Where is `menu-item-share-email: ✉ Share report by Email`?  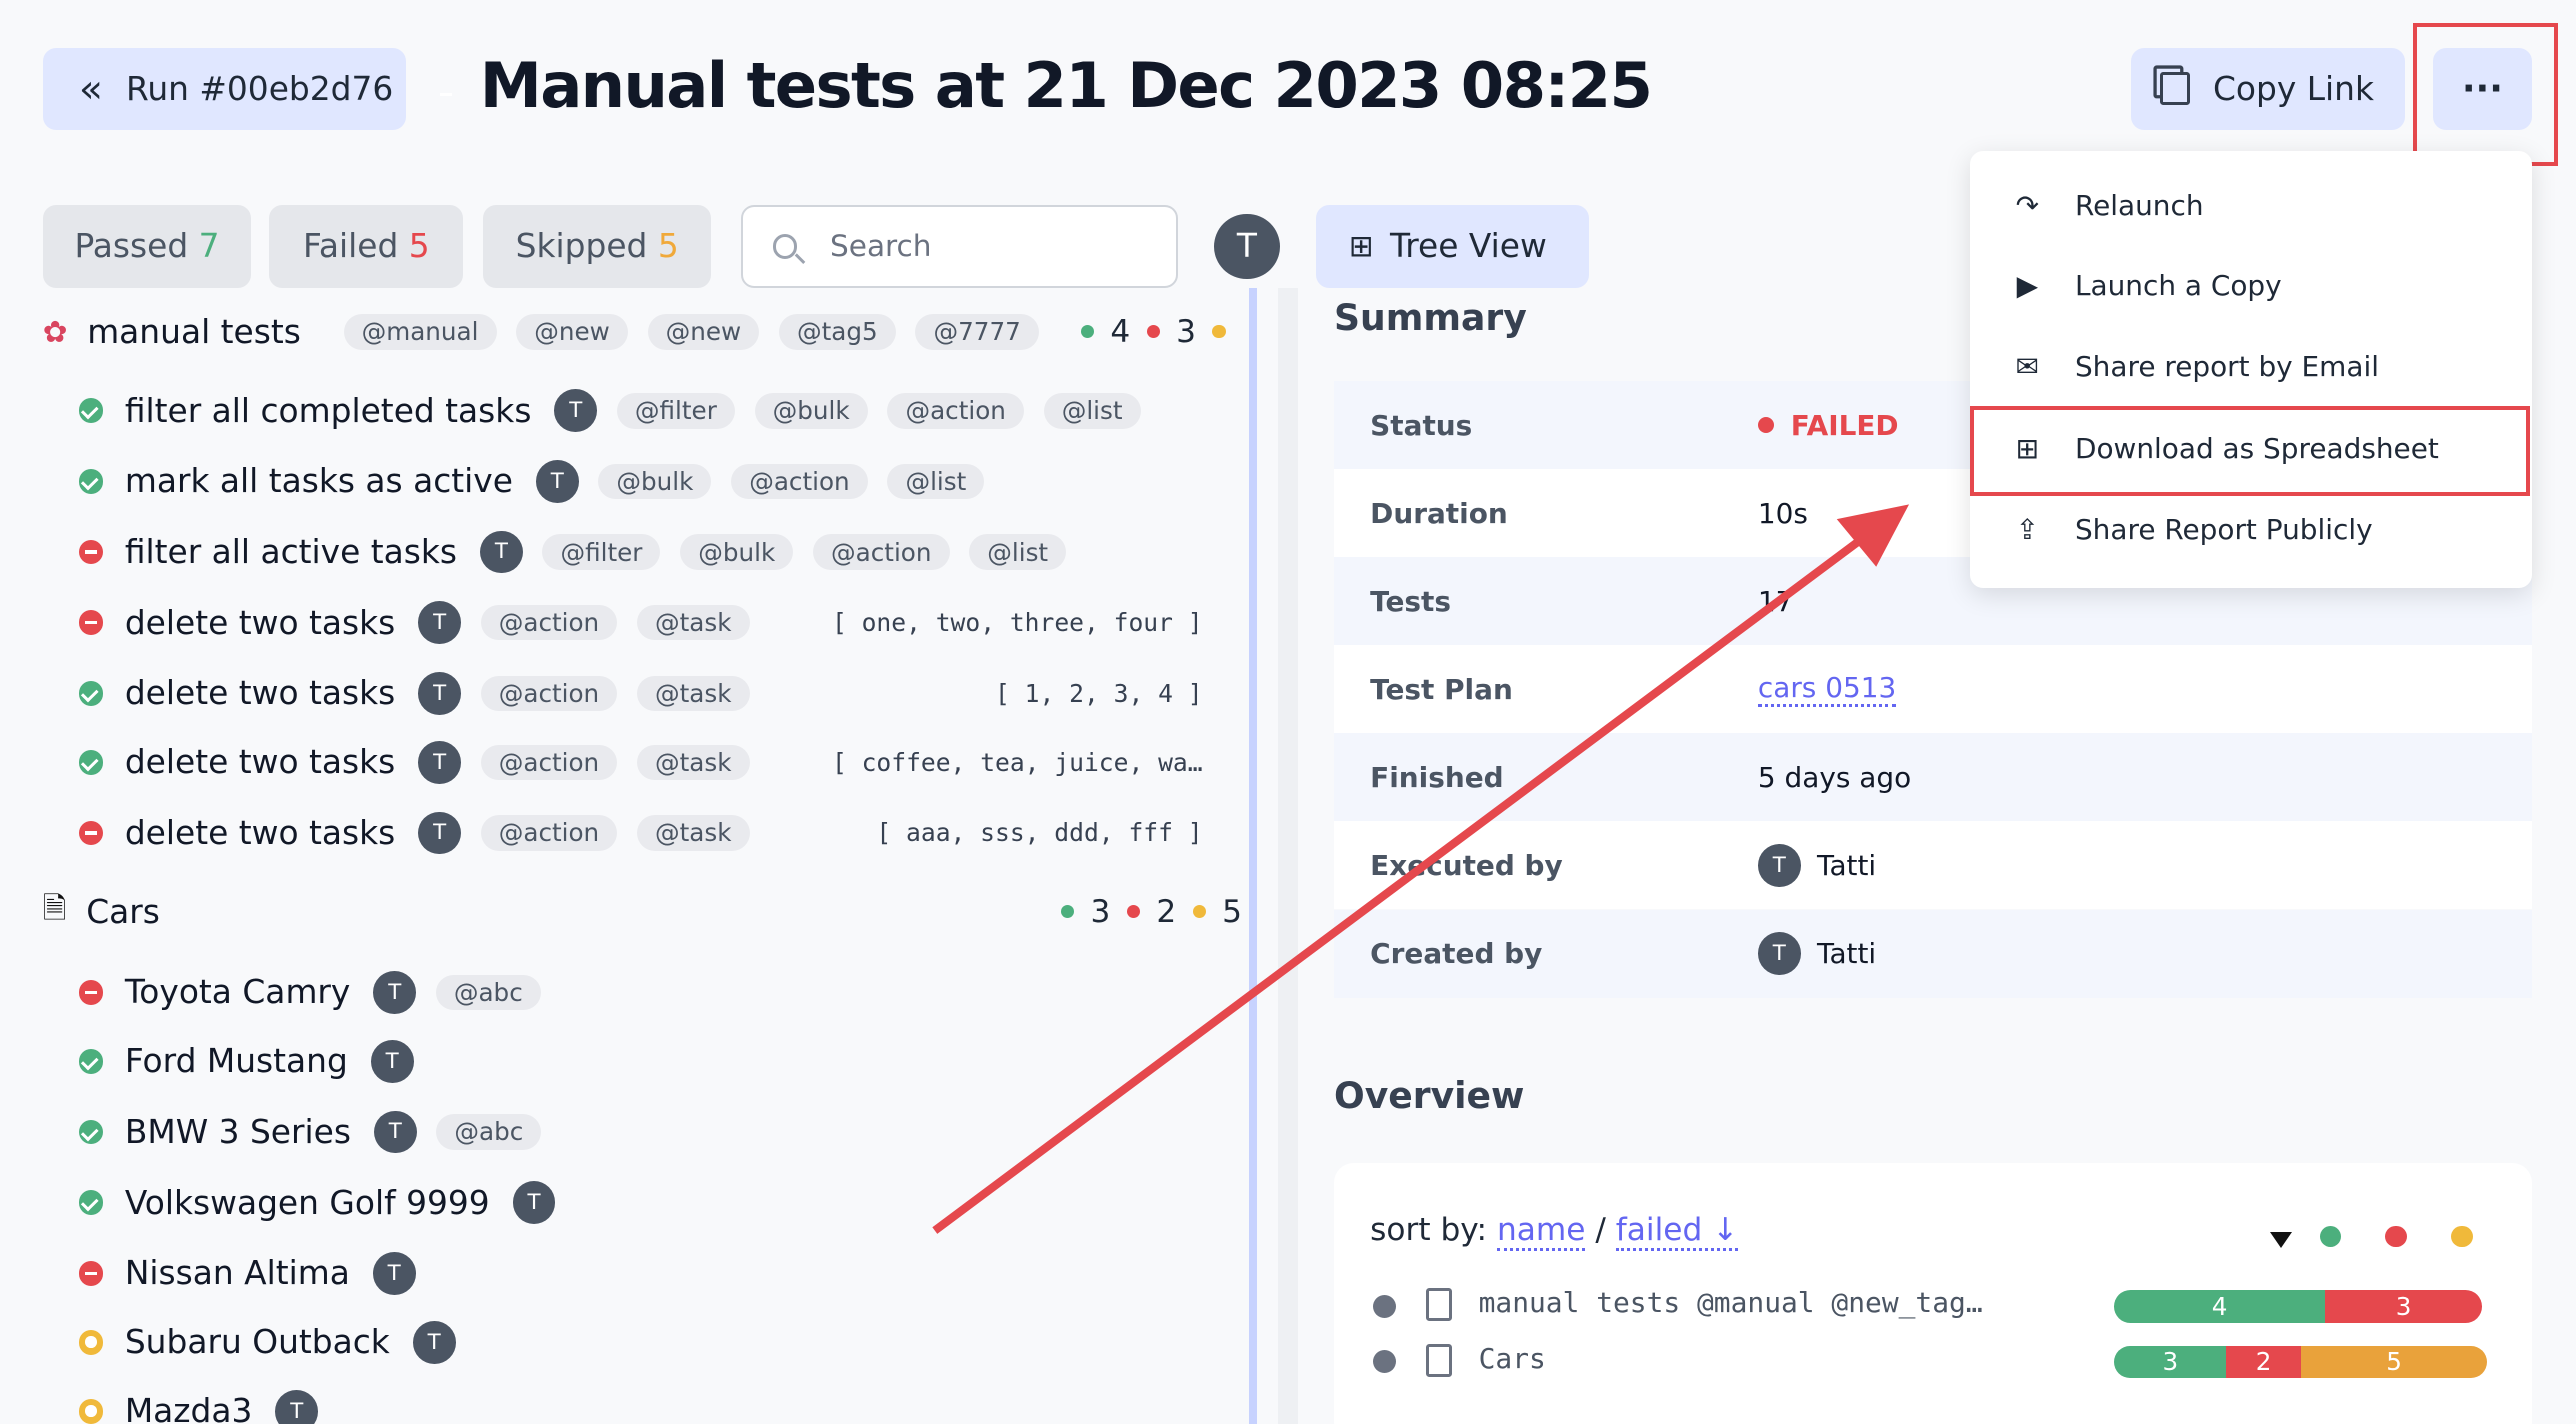 menu-item-share-email: ✉ Share report by Email is located at coordinates (2192, 366).